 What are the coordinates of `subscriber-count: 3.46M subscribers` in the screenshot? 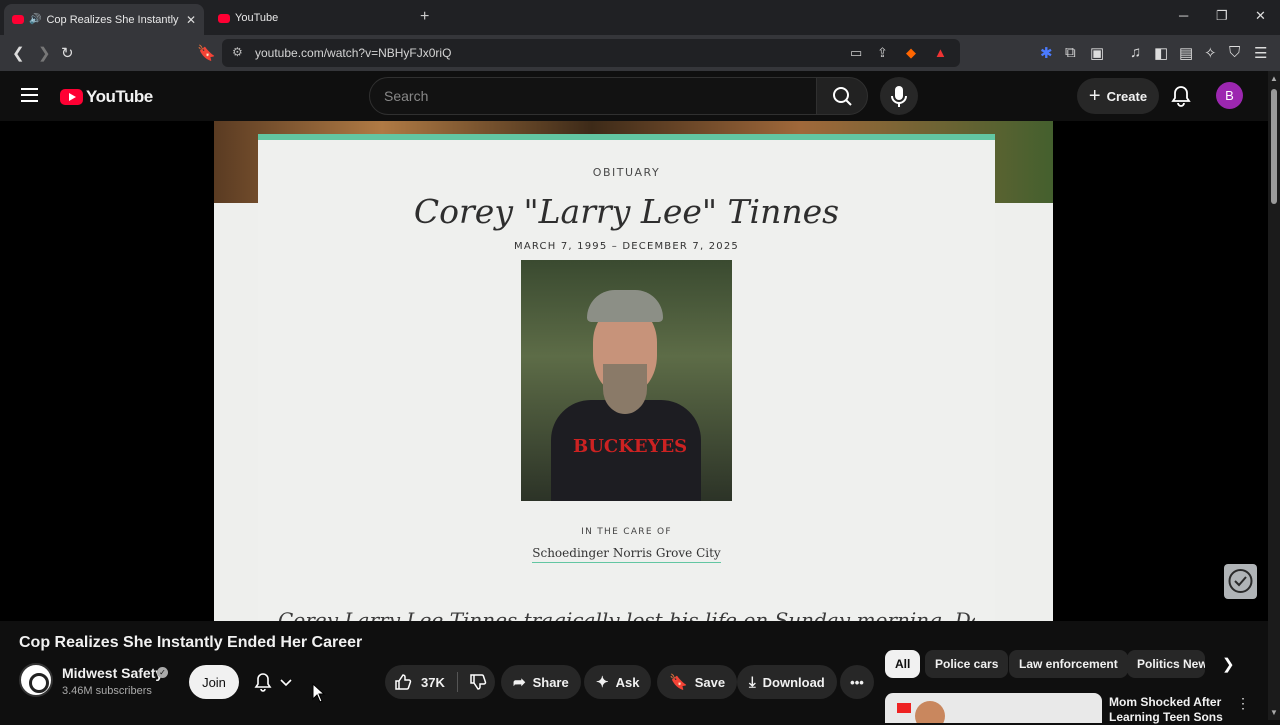 It's located at (107, 691).